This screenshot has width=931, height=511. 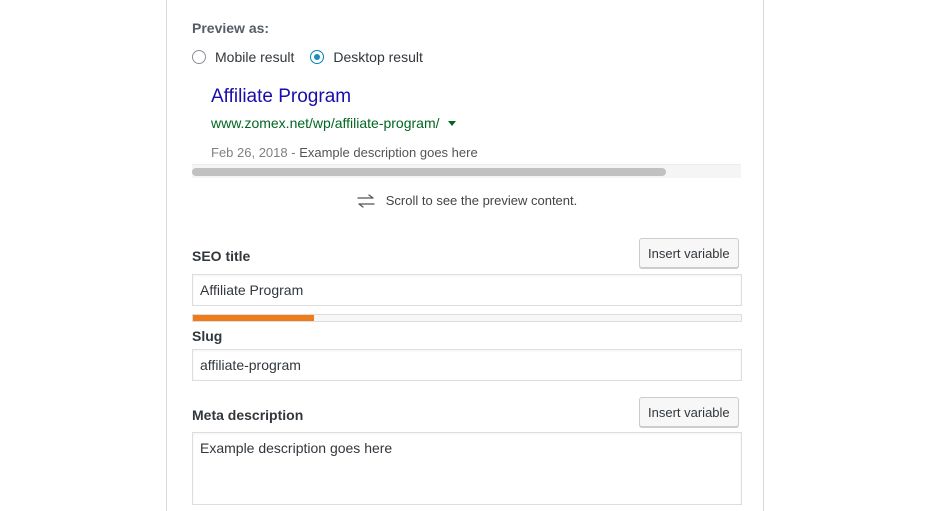 I want to click on slug-input, so click(x=467, y=365).